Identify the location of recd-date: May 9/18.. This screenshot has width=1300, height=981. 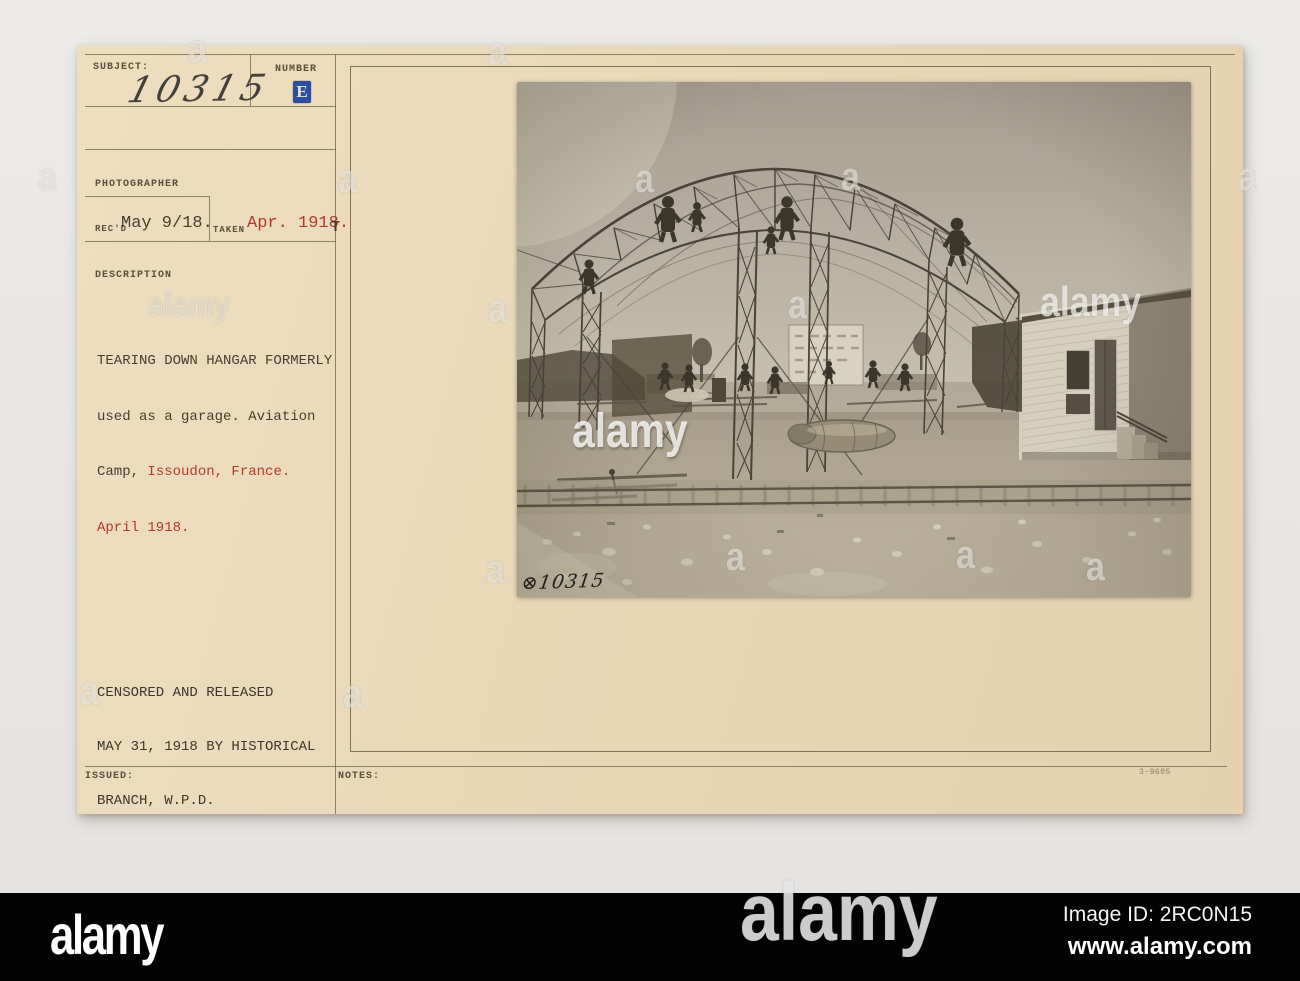
(167, 223).